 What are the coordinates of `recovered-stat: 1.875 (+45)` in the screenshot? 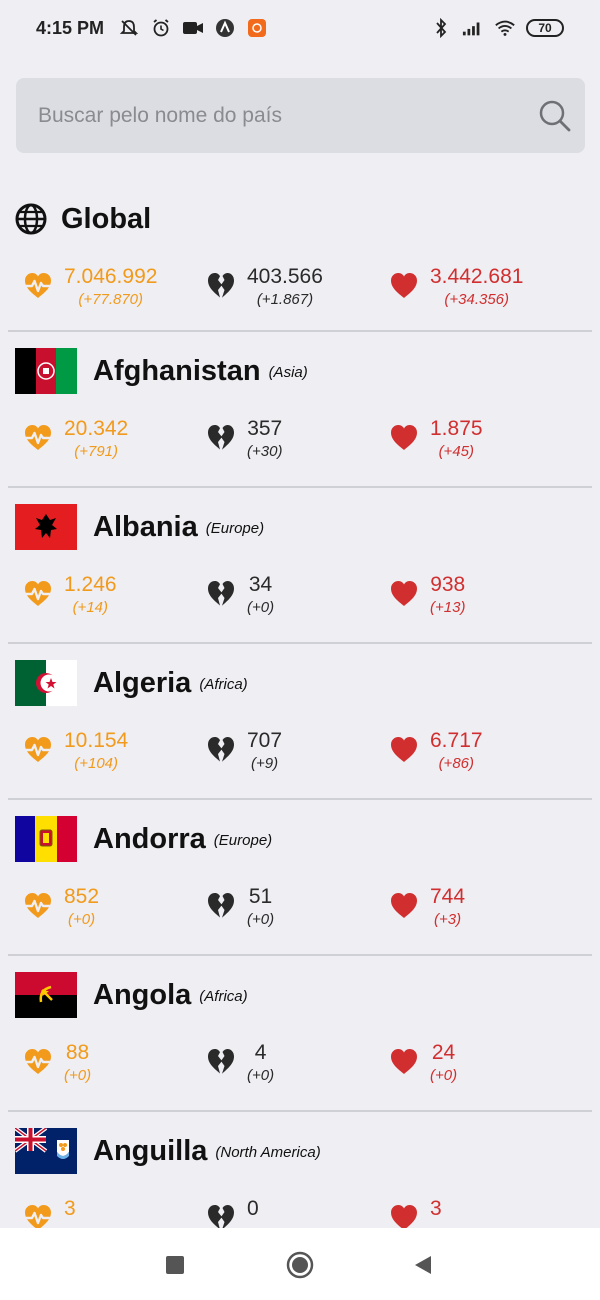 It's located at (435, 444).